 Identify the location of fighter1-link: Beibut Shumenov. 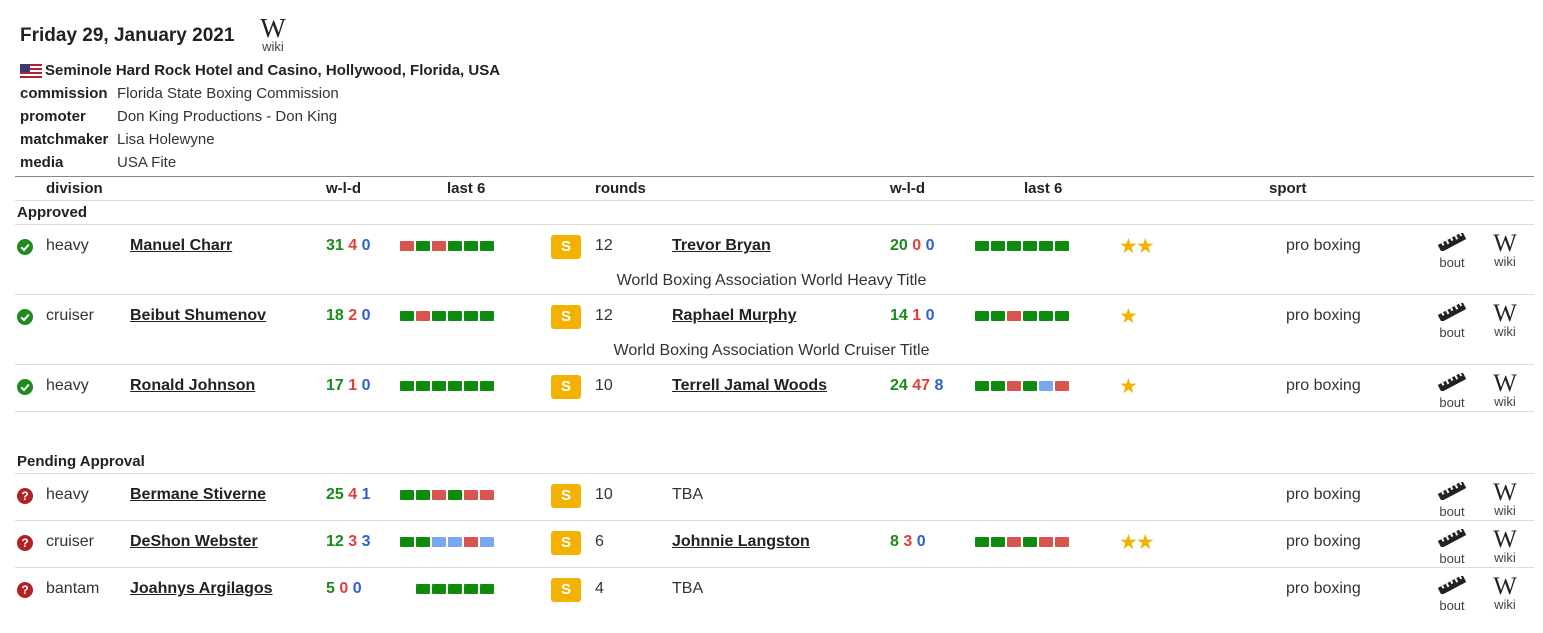
(198, 316).